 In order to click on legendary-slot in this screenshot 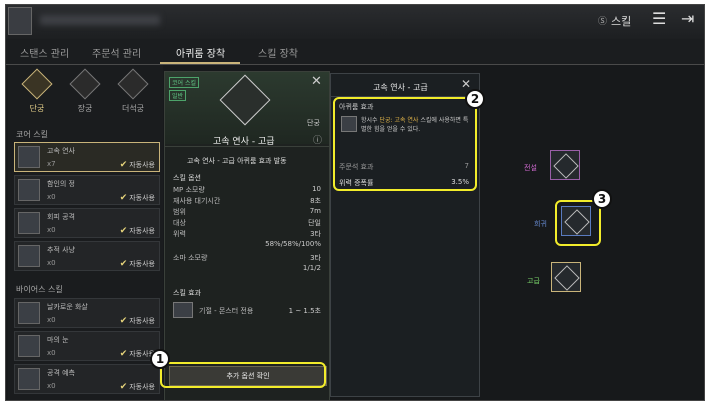, I will do `click(565, 165)`.